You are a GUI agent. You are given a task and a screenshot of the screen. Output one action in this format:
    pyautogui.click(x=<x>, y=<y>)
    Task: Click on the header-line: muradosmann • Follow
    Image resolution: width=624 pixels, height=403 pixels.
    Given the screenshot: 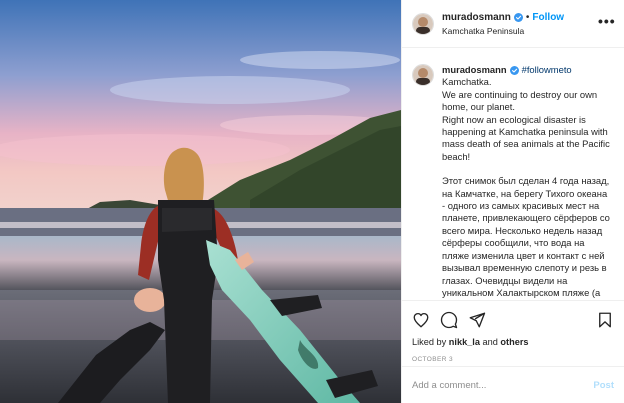 What is the action you would take?
    pyautogui.click(x=520, y=17)
    